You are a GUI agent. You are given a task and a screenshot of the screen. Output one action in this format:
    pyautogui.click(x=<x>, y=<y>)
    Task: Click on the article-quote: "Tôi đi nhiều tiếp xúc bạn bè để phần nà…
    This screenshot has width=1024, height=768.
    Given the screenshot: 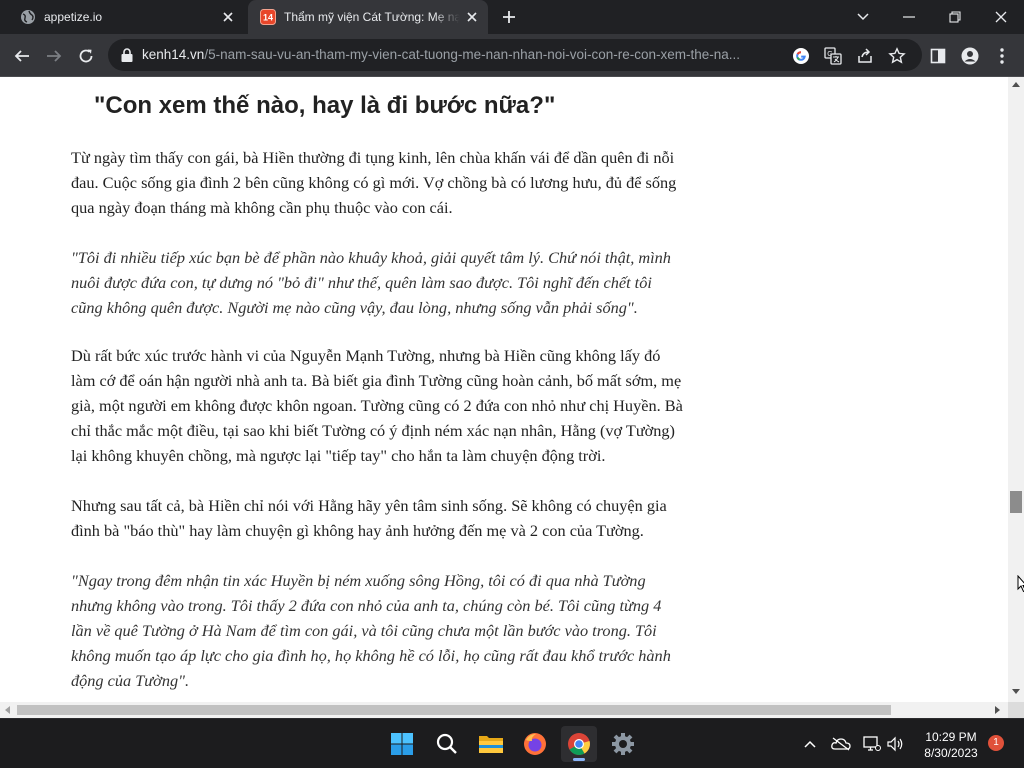 What is the action you would take?
    pyautogui.click(x=395, y=282)
    